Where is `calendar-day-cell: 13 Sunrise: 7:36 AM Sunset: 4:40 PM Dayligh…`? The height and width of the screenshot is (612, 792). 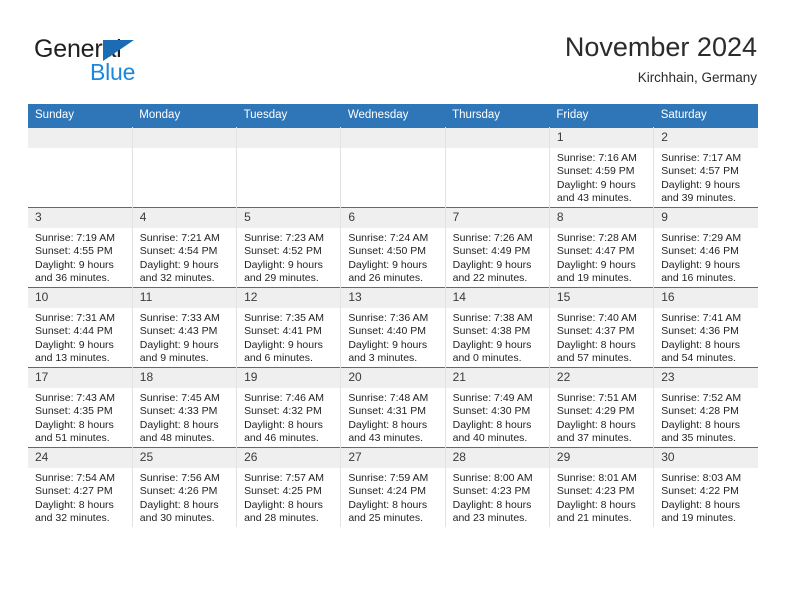
calendar-day-cell: 13 Sunrise: 7:36 AM Sunset: 4:40 PM Dayligh… is located at coordinates (393, 327).